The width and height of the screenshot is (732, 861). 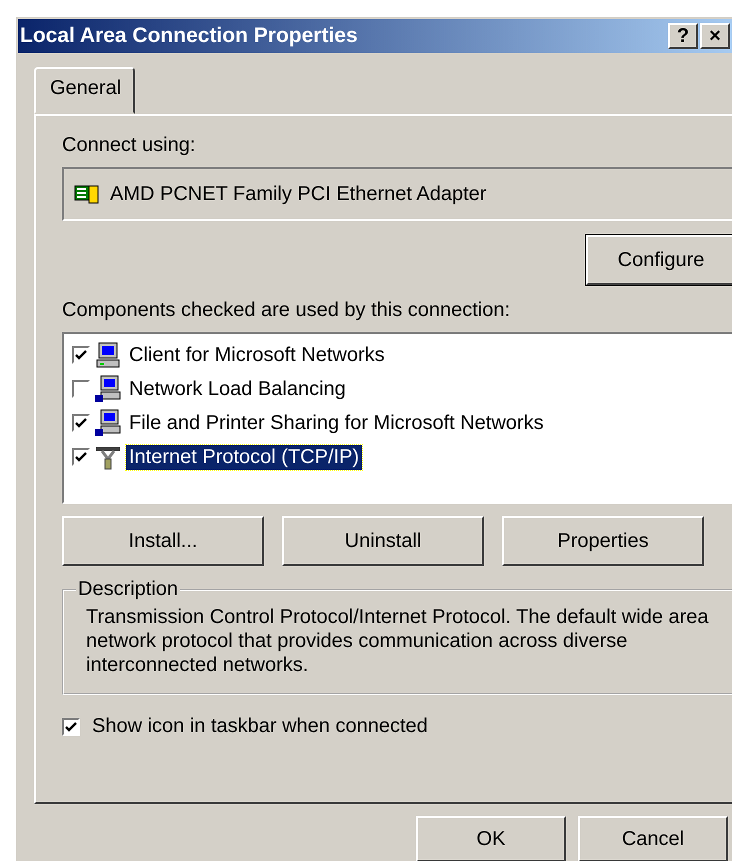 I want to click on description-text: Transmission Control Protocol/Internet Protocol. The default wide area network protocol that provides communication across diverse interconnected networks., so click(x=398, y=641).